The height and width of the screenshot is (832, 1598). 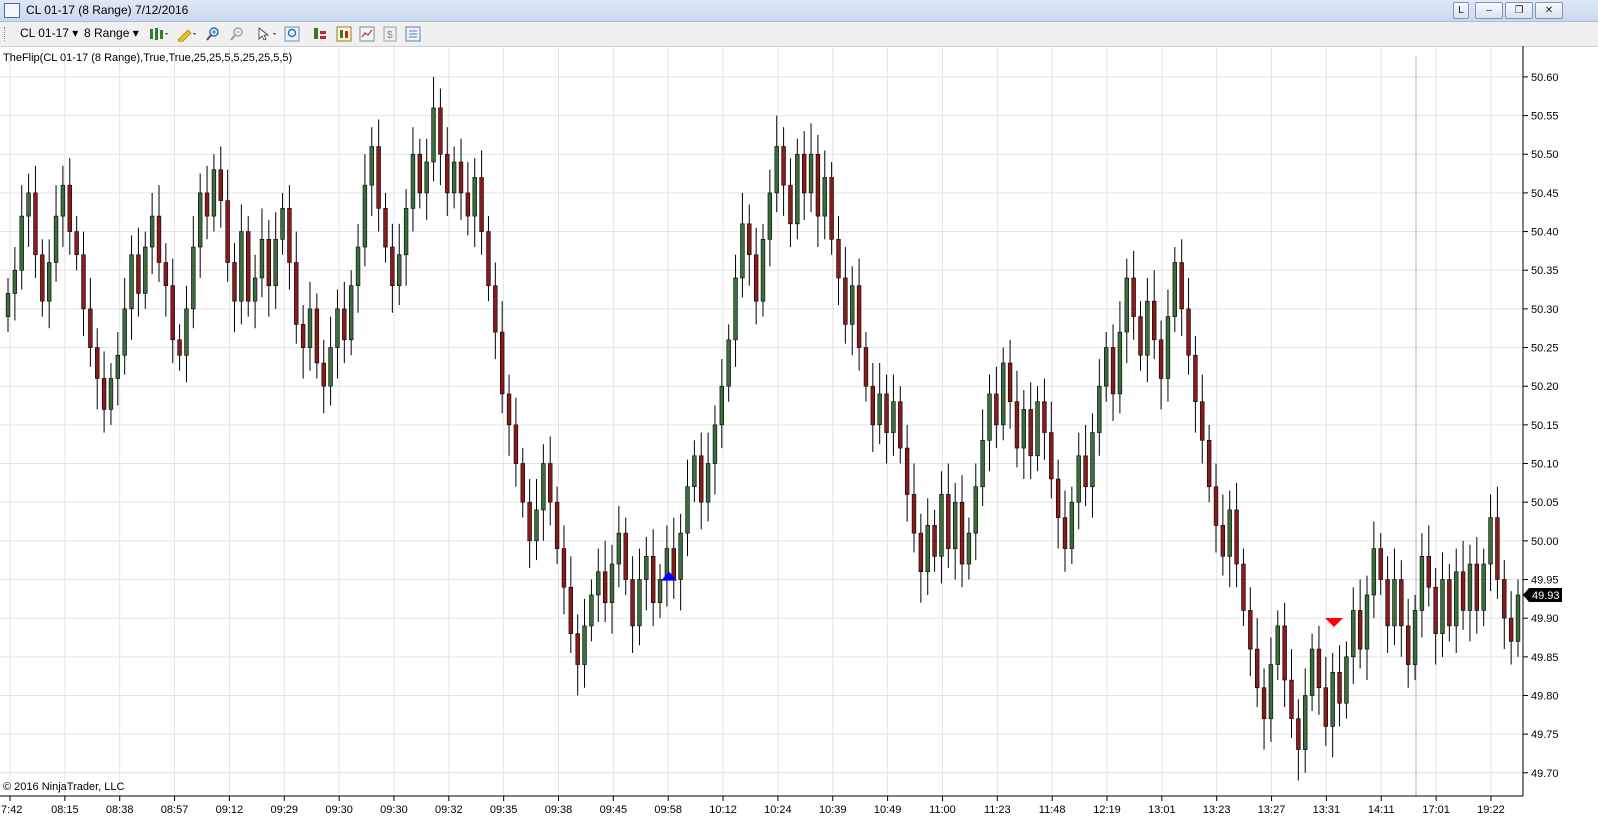 I want to click on instrument-selector: CL 01-17 ▾, so click(x=49, y=33).